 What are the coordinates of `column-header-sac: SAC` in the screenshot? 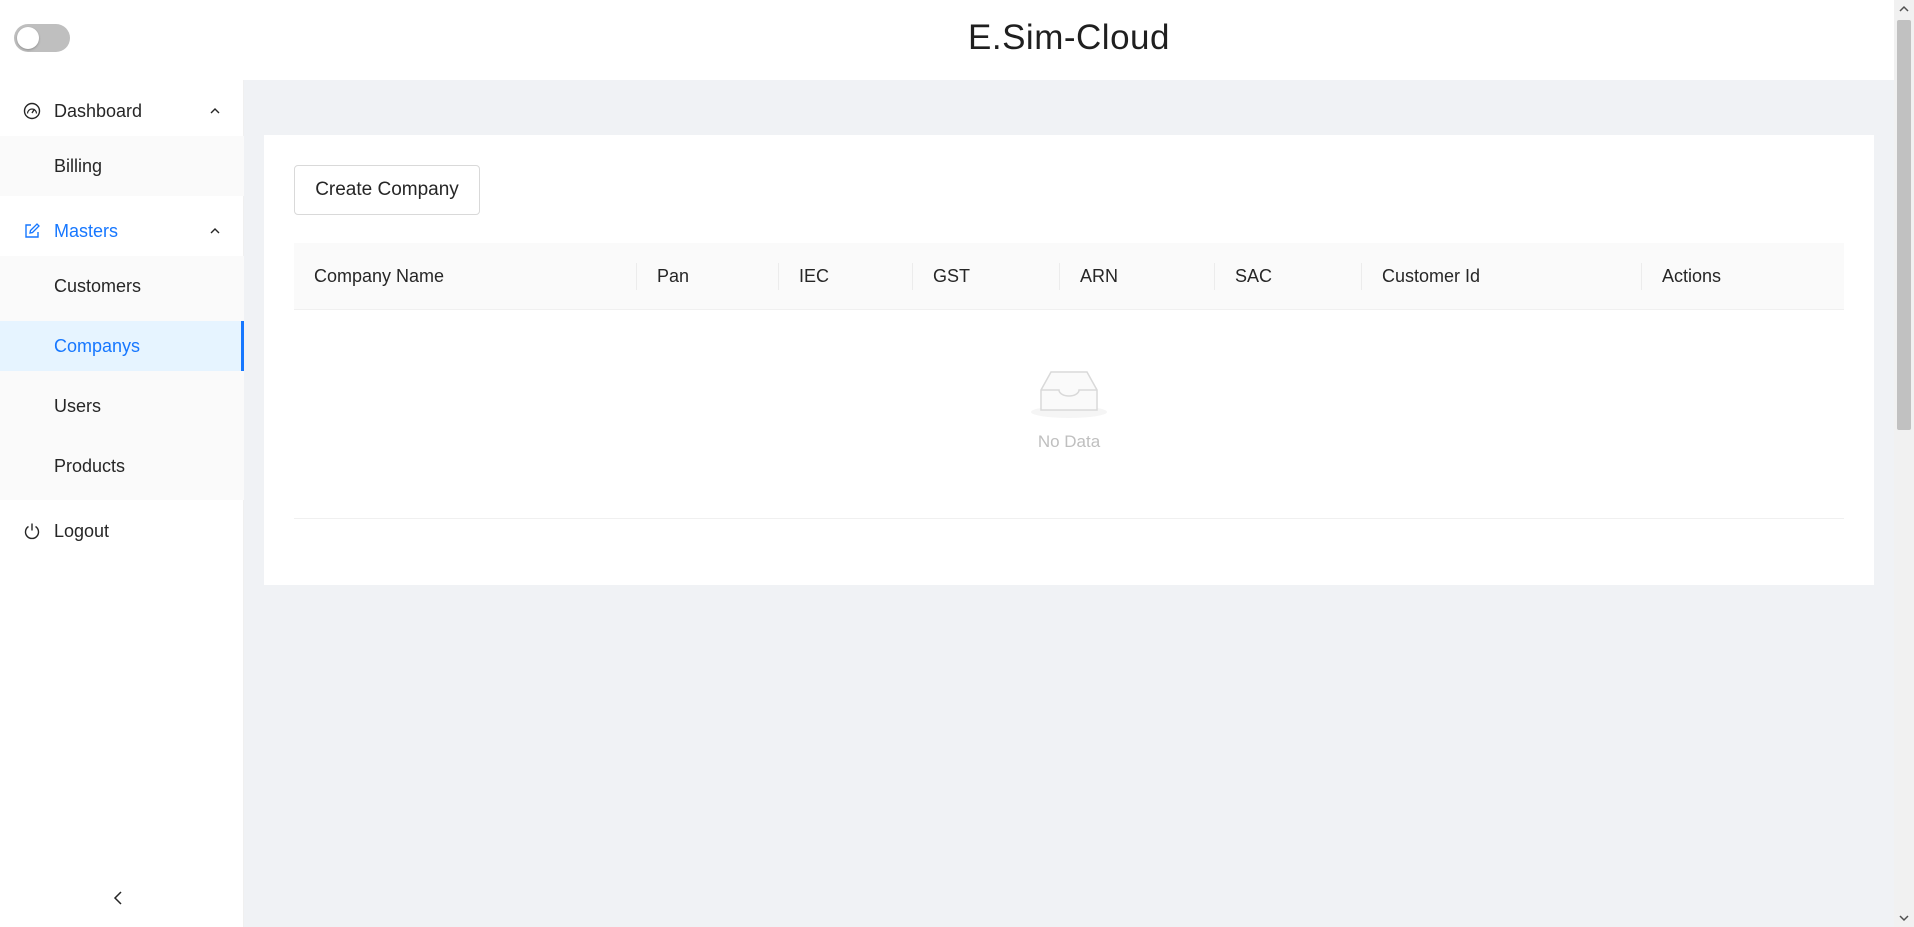 It's located at (1254, 276).